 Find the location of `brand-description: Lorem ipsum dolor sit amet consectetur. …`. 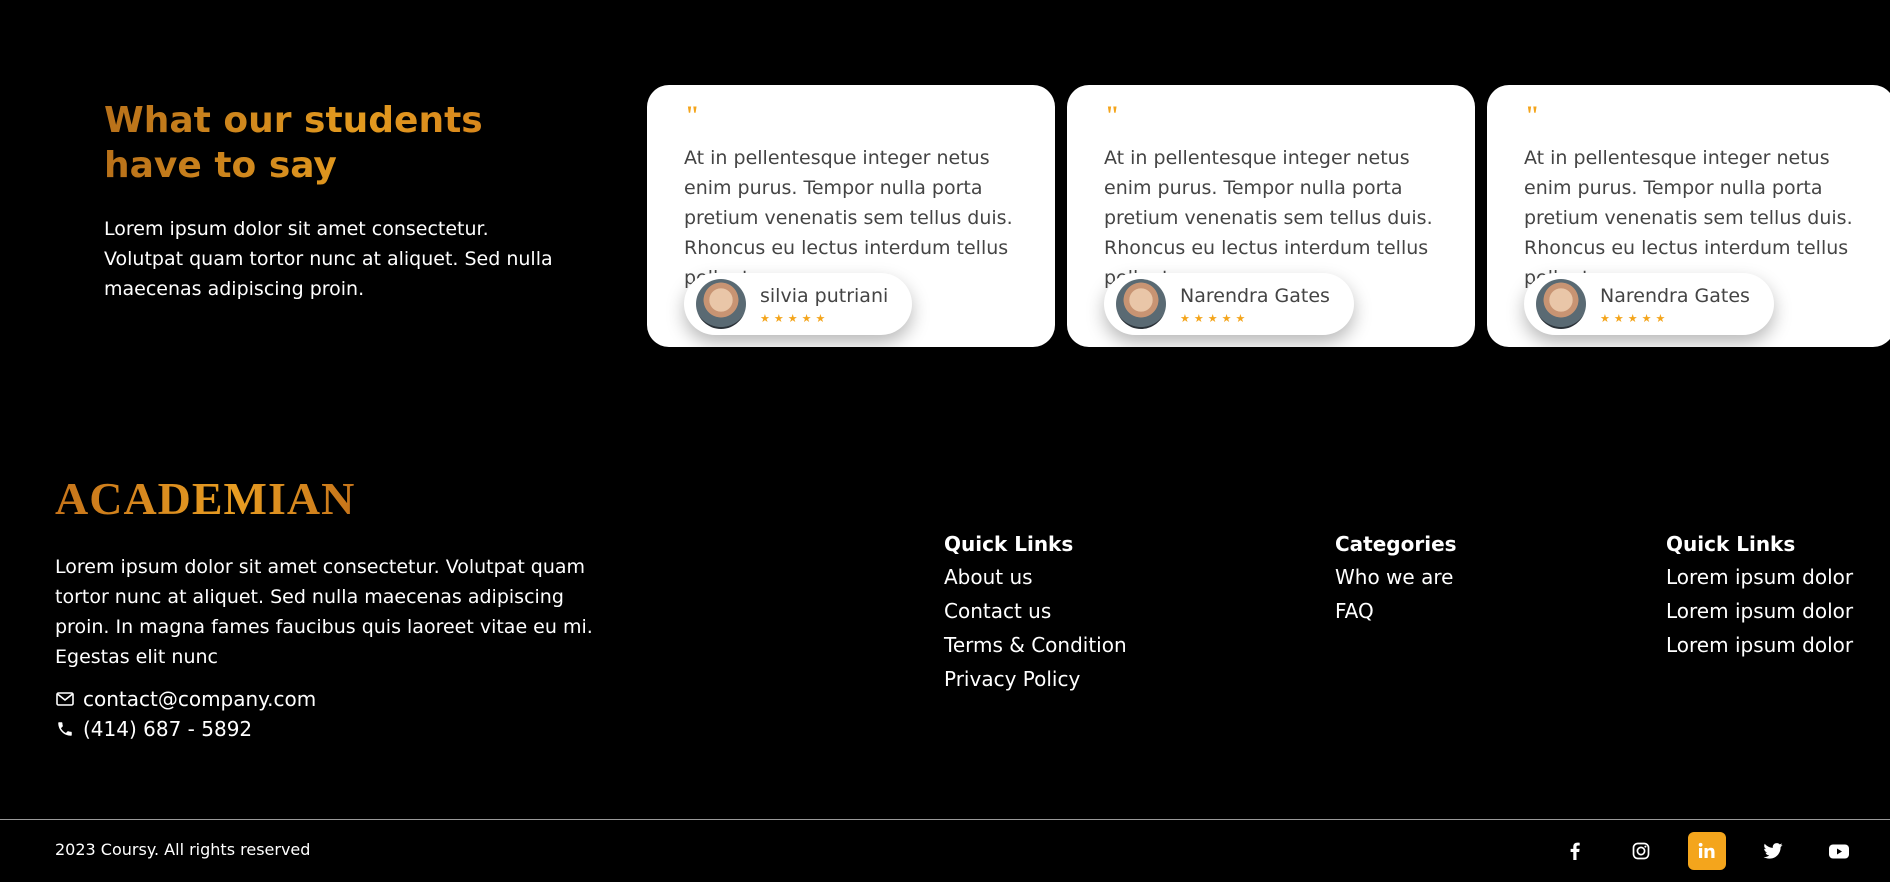

brand-description: Lorem ipsum dolor sit amet consectetur. … is located at coordinates (324, 612).